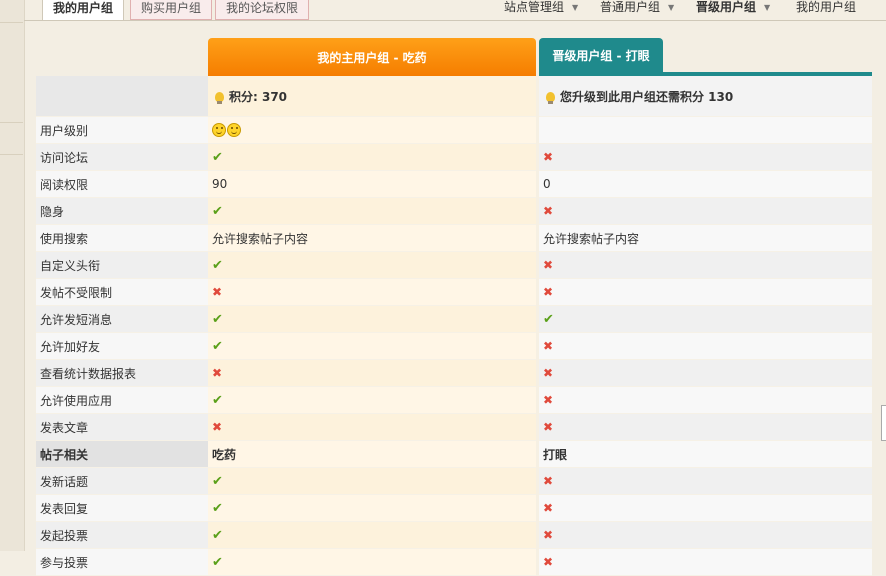  What do you see at coordinates (122, 400) in the screenshot?
I see `row-label: 允许使用应用` at bounding box center [122, 400].